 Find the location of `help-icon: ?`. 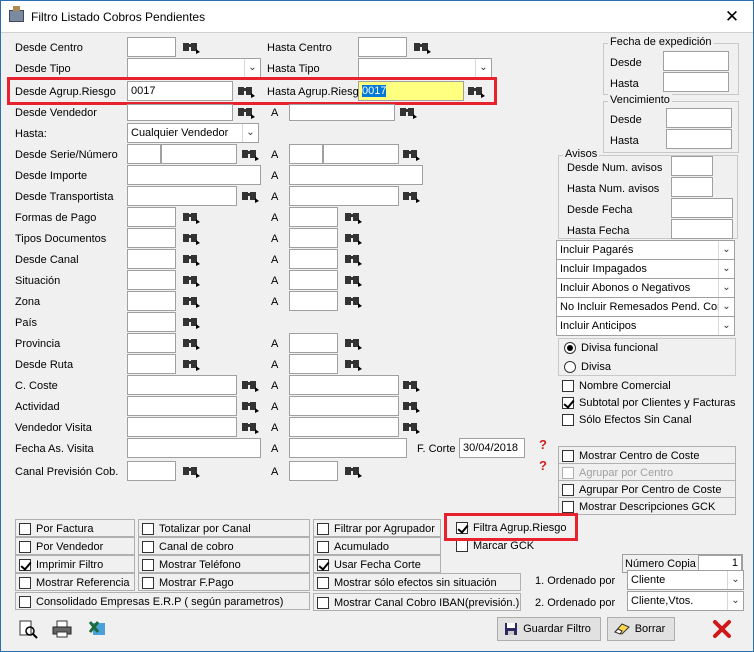

help-icon: ? is located at coordinates (543, 445).